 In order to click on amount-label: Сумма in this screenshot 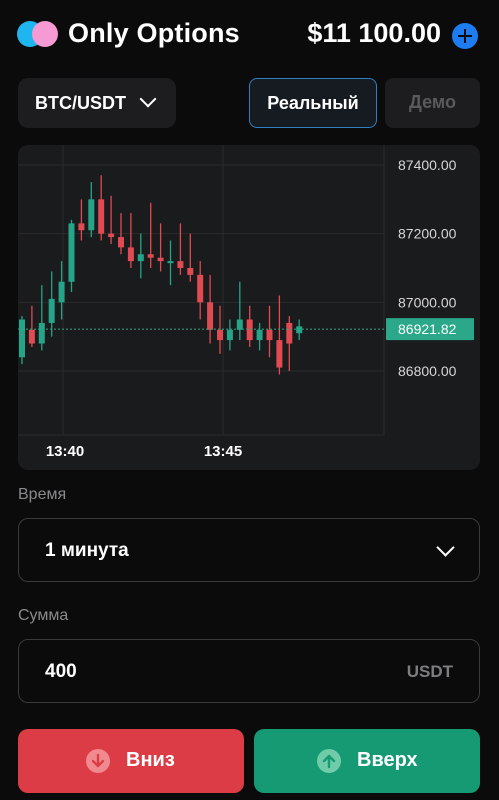, I will do `click(43, 615)`.